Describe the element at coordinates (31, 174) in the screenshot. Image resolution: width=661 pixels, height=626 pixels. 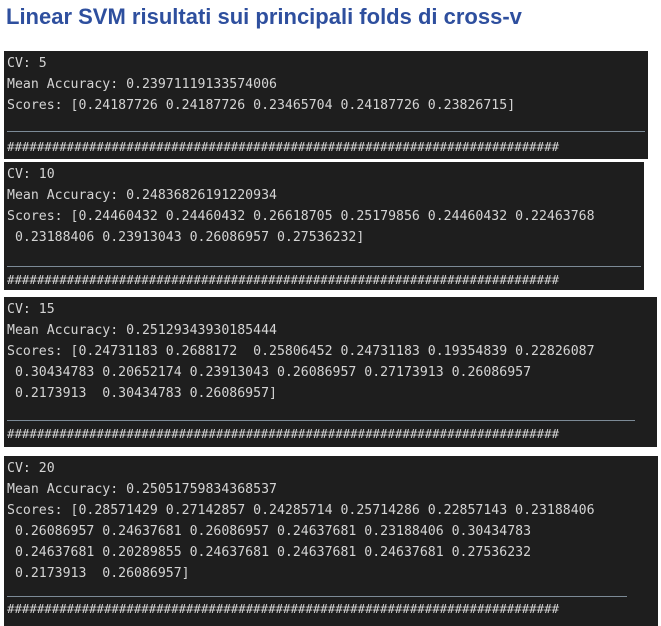
I see `cv-label: CV: 10` at that location.